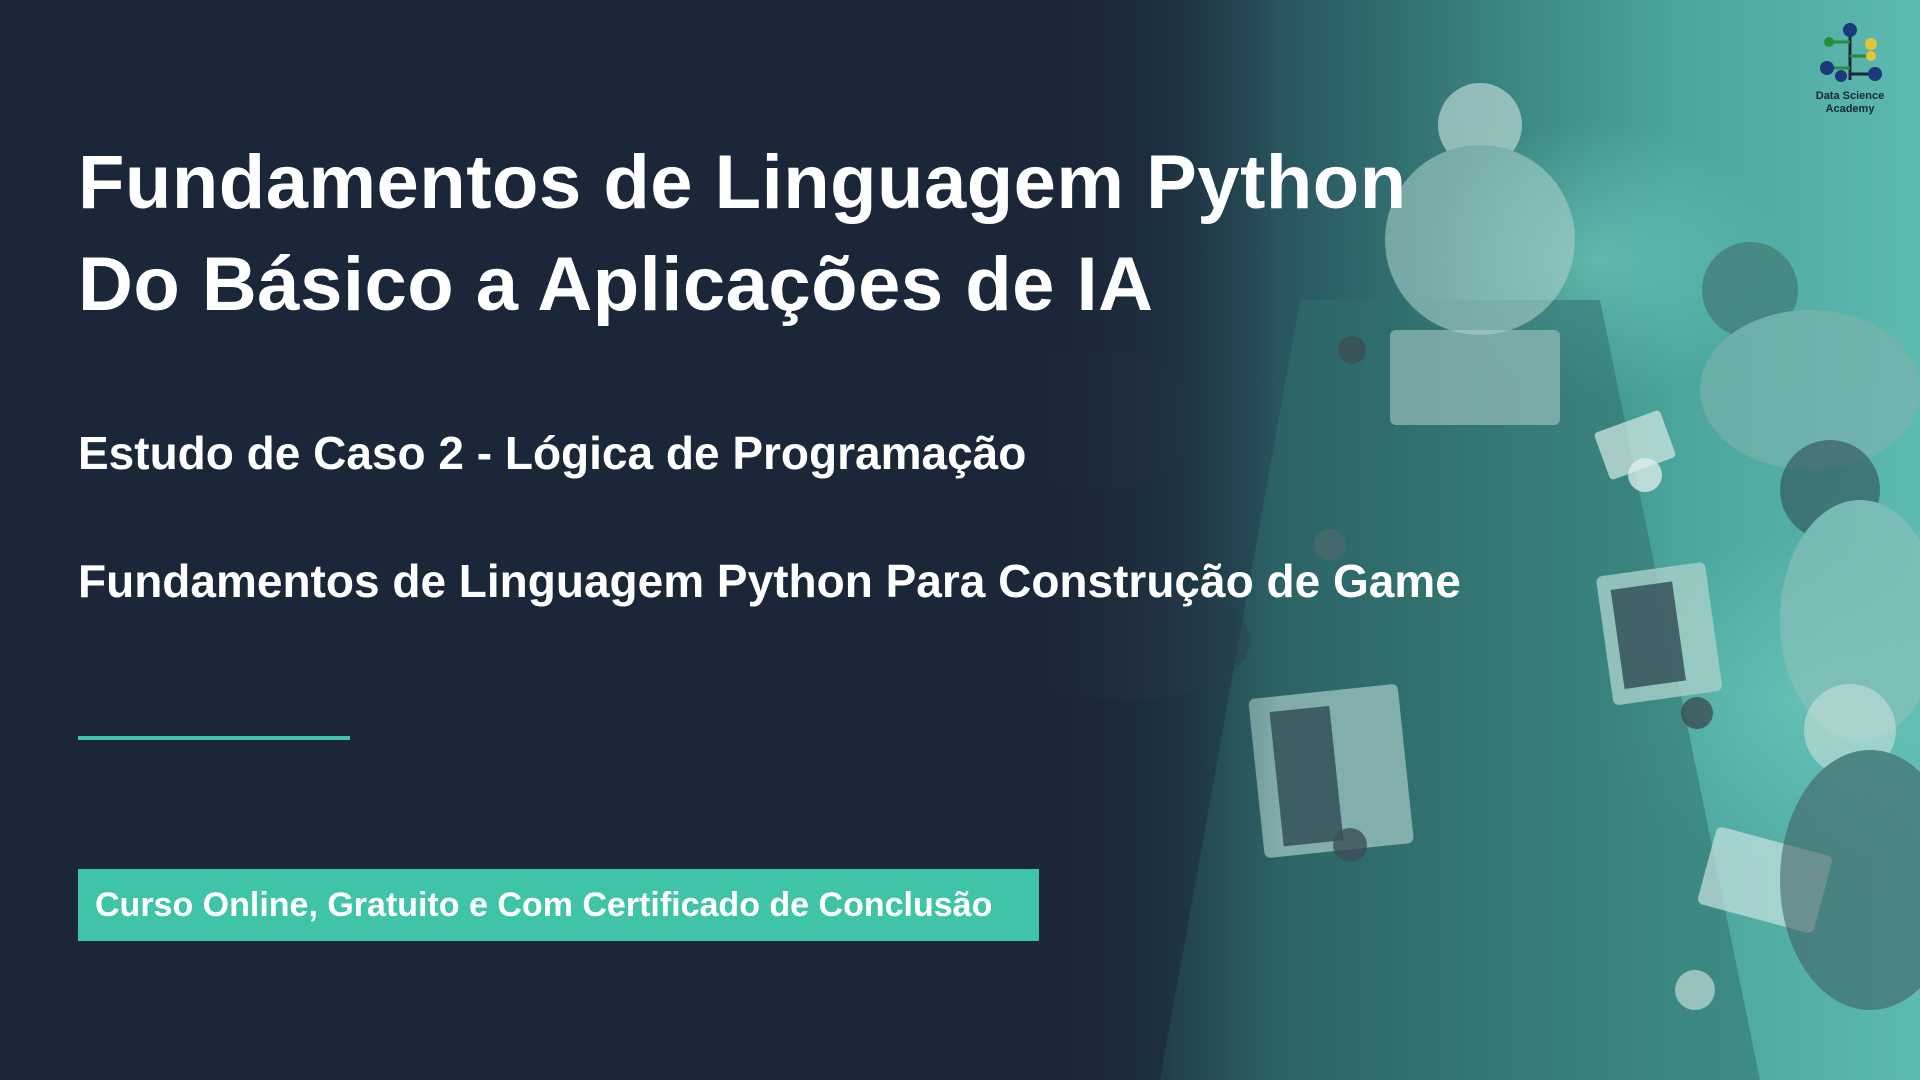 The height and width of the screenshot is (1080, 1920). What do you see at coordinates (1850, 847) in the screenshot?
I see `person-bottom-right` at bounding box center [1850, 847].